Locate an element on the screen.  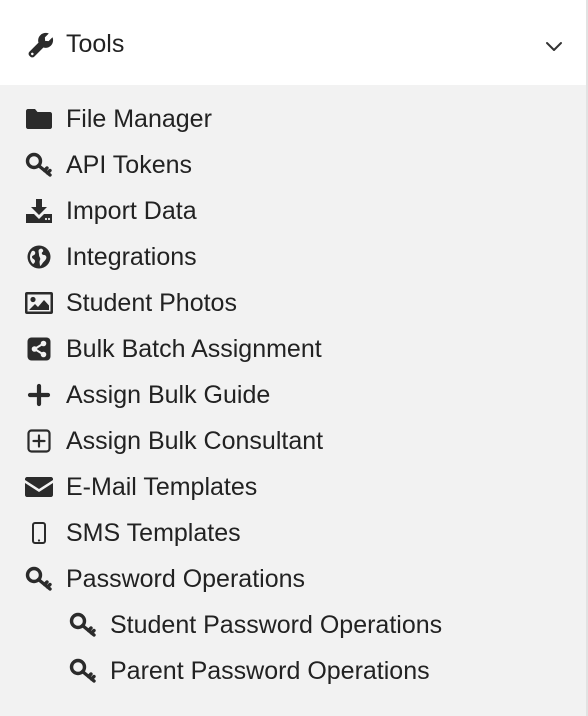
menu-item-student-photos: Student Photos is located at coordinates (293, 303).